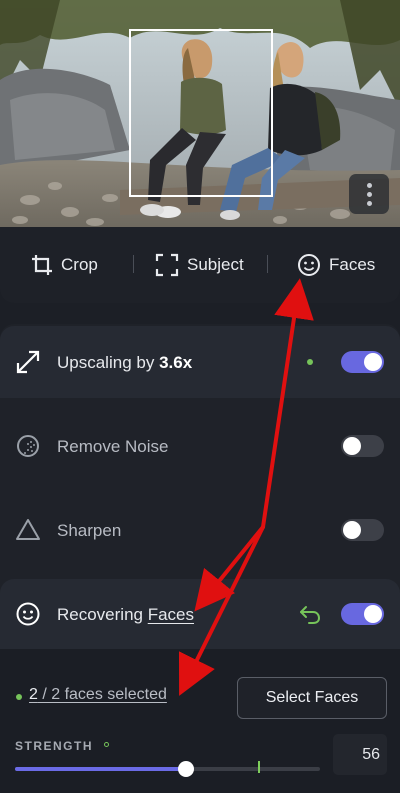 The image size is (400, 793). Describe the element at coordinates (79, 264) in the screenshot. I see `crop-label: Crop` at that location.